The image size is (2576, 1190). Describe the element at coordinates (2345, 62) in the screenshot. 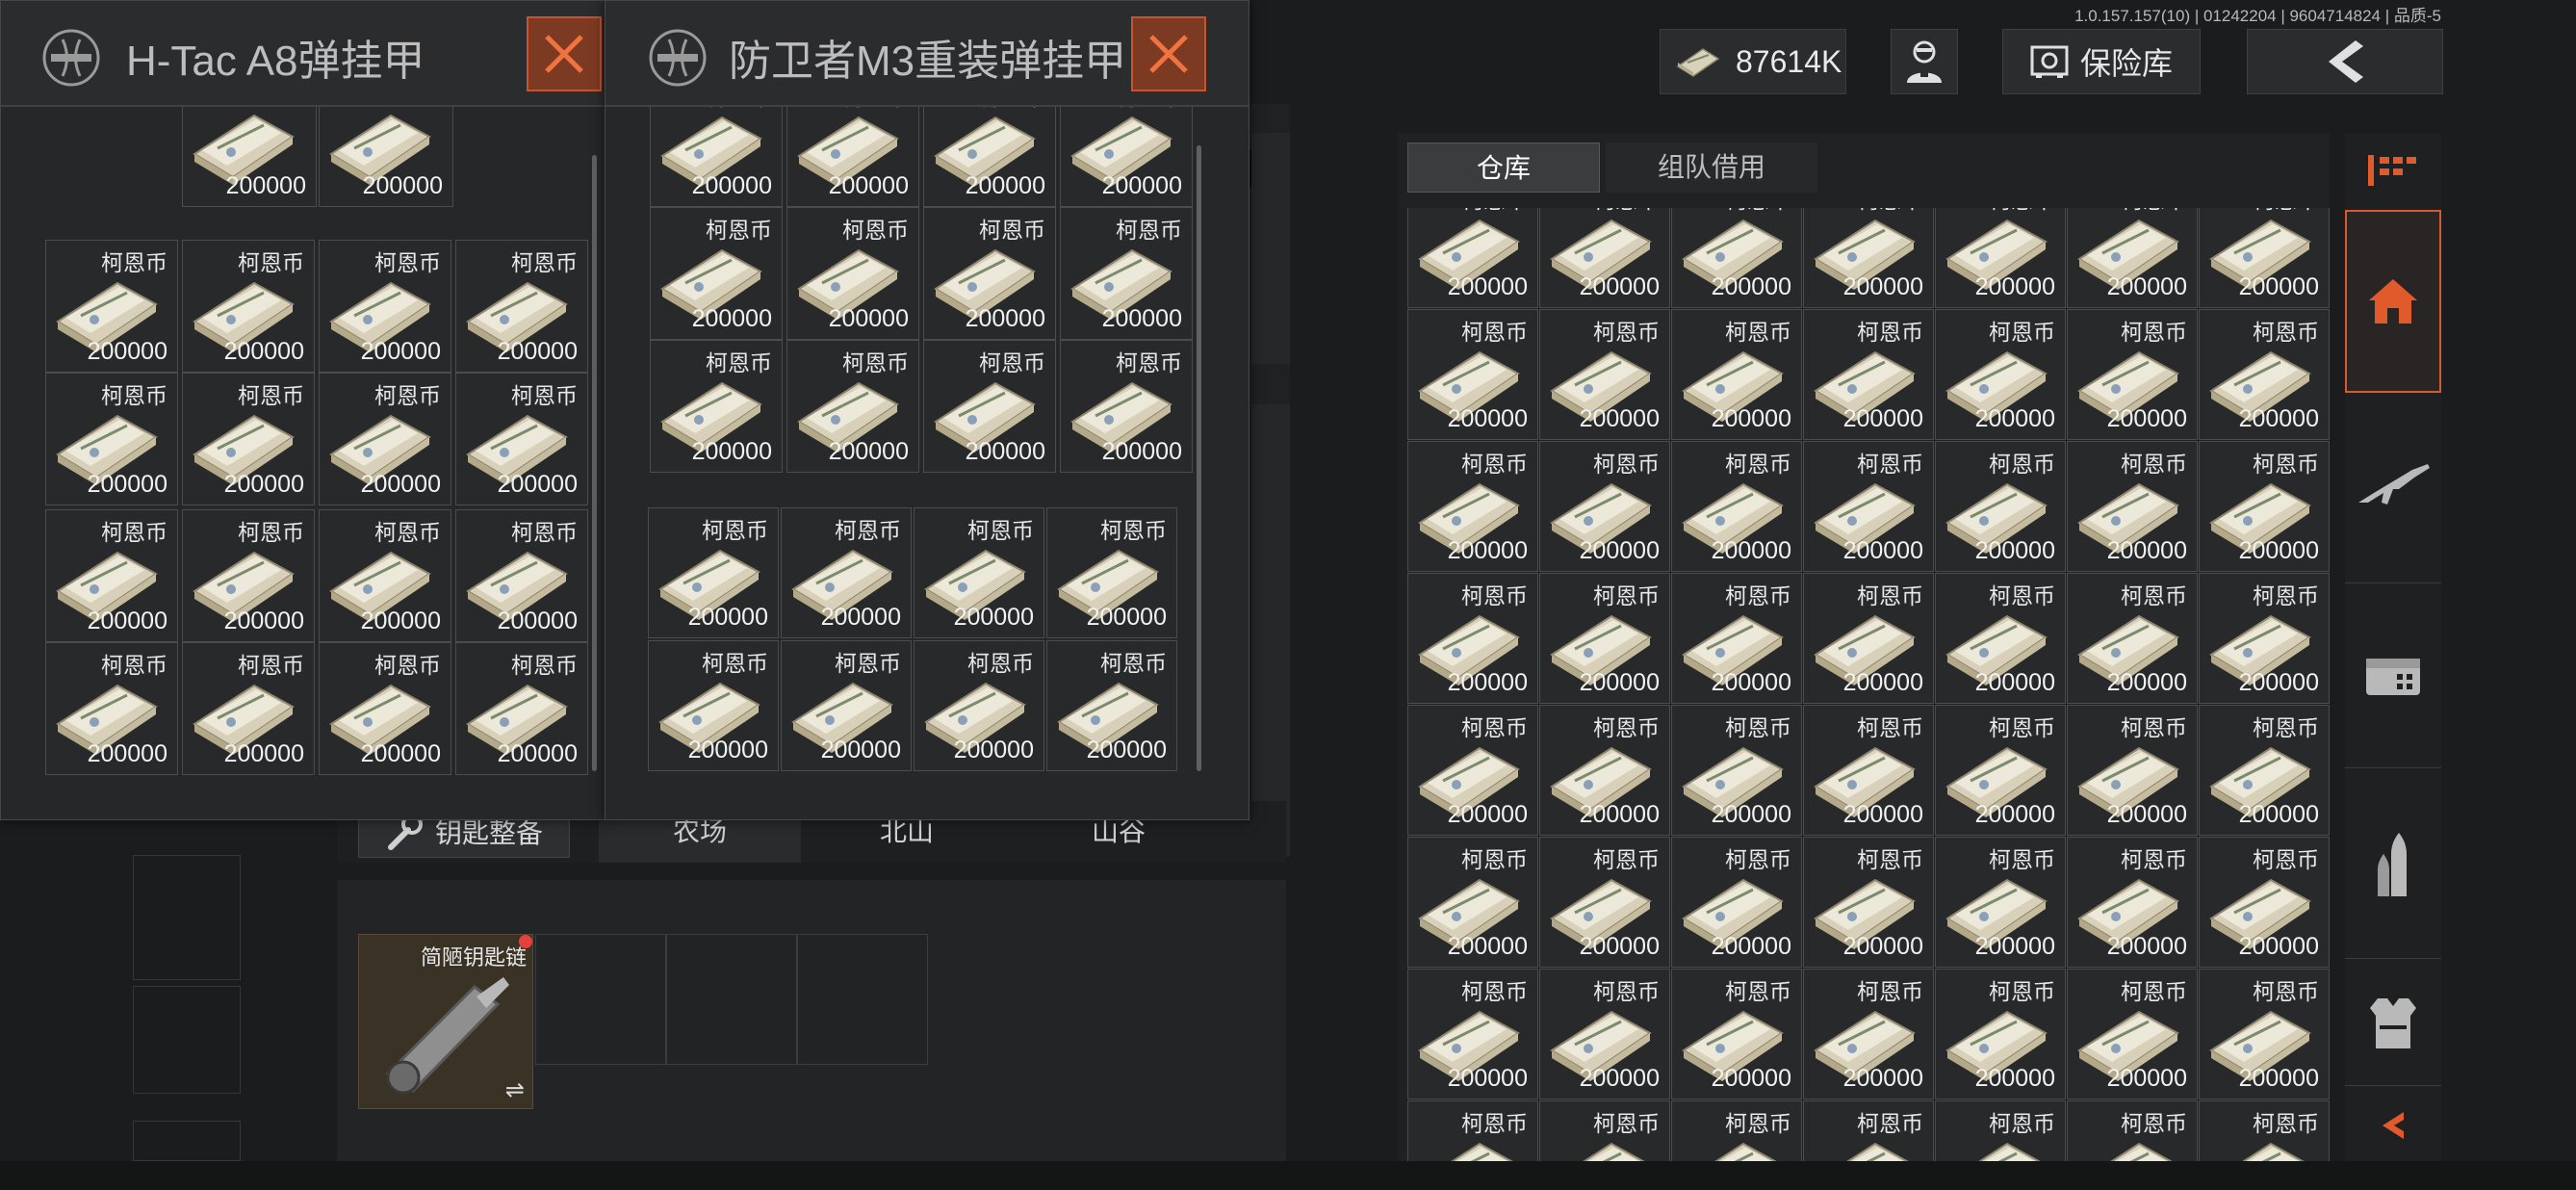

I see `back-button` at that location.